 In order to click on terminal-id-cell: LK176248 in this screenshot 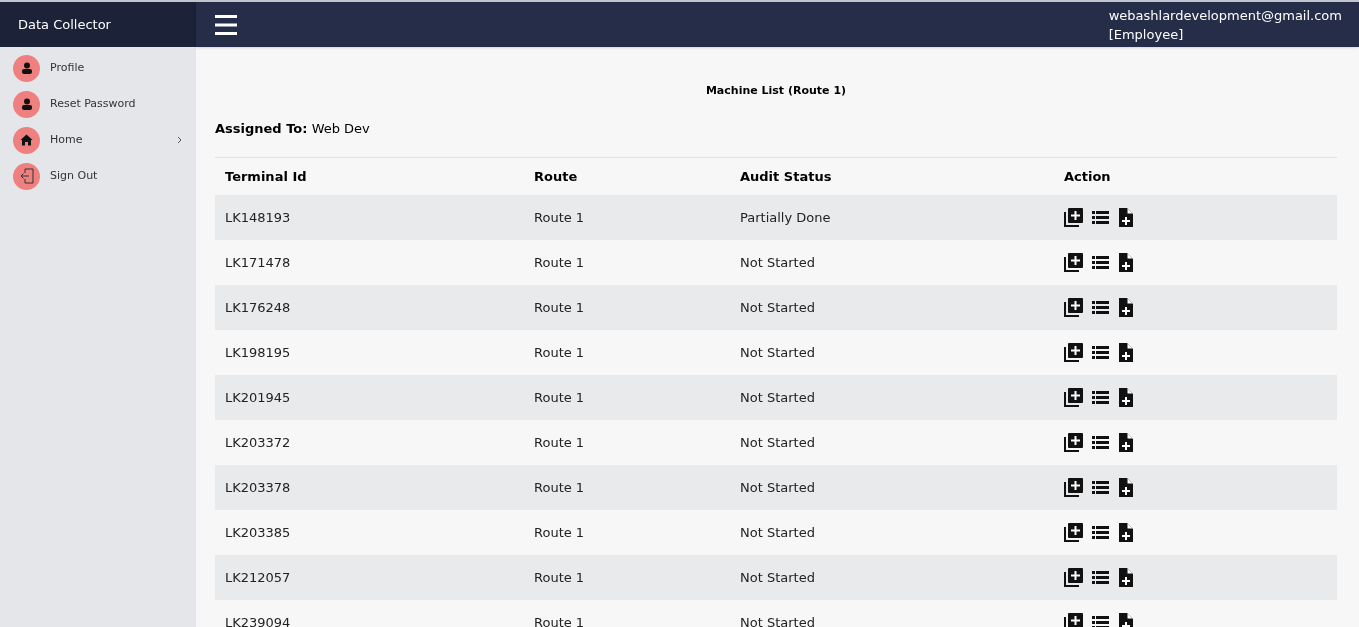, I will do `click(258, 307)`.